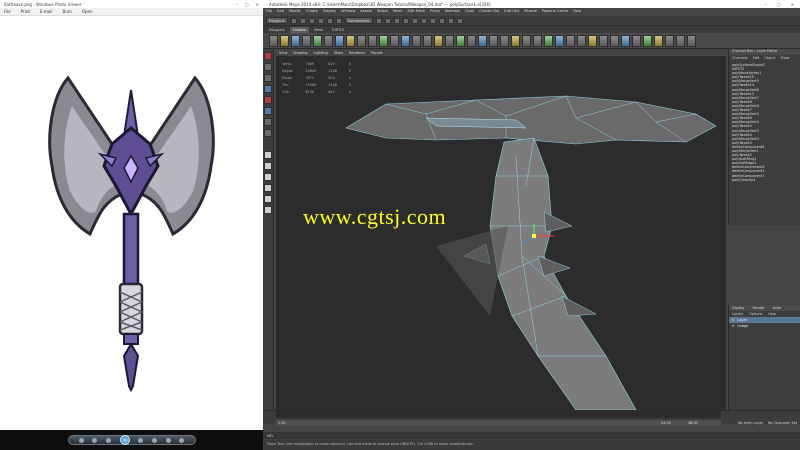 This screenshot has height=450, width=800. Describe the element at coordinates (432, 20) in the screenshot. I see `snap-point-icon` at that location.